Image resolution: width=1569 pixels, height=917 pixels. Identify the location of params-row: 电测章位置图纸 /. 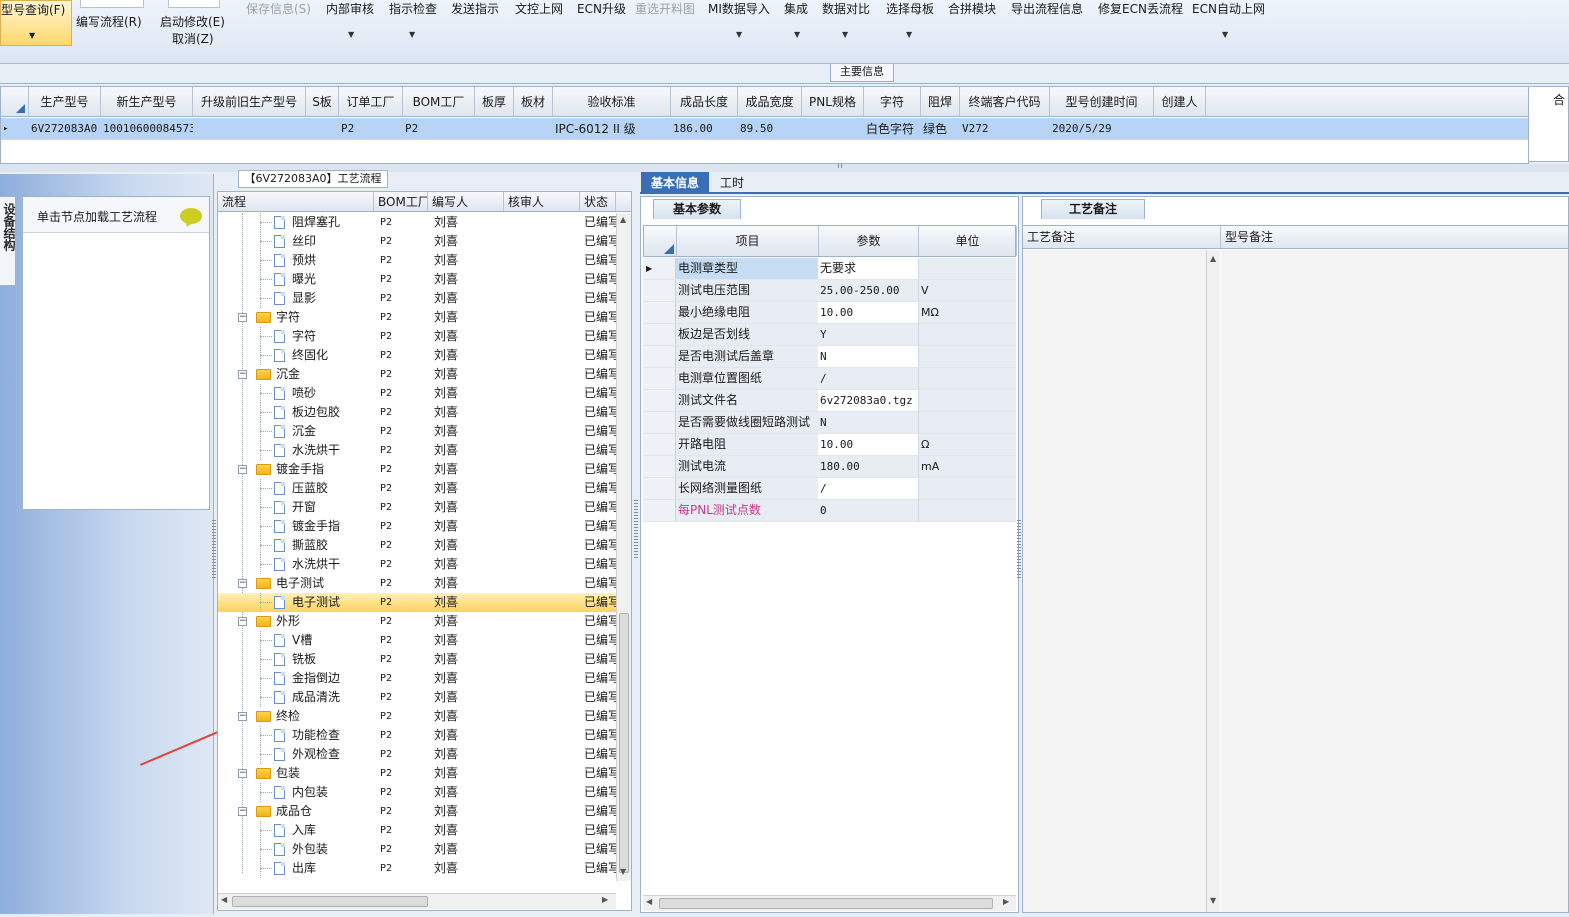
(829, 379).